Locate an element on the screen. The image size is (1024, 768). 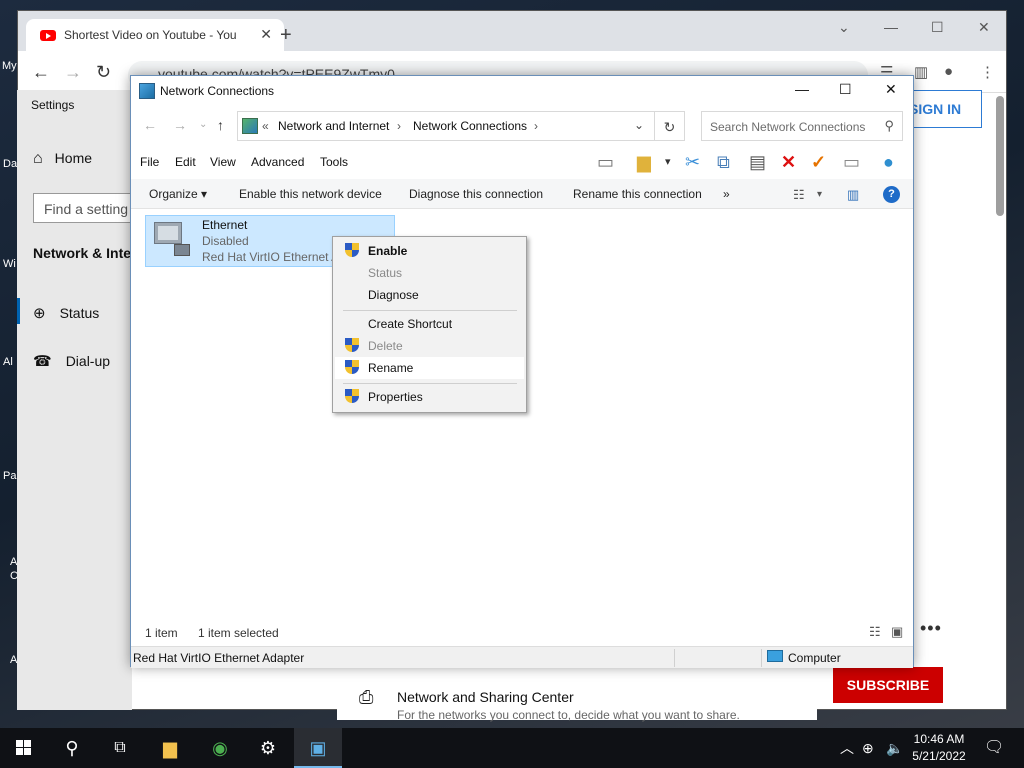
window-titlebar: Network Connections — ☐ ✕ is located at coordinates (522, 91).